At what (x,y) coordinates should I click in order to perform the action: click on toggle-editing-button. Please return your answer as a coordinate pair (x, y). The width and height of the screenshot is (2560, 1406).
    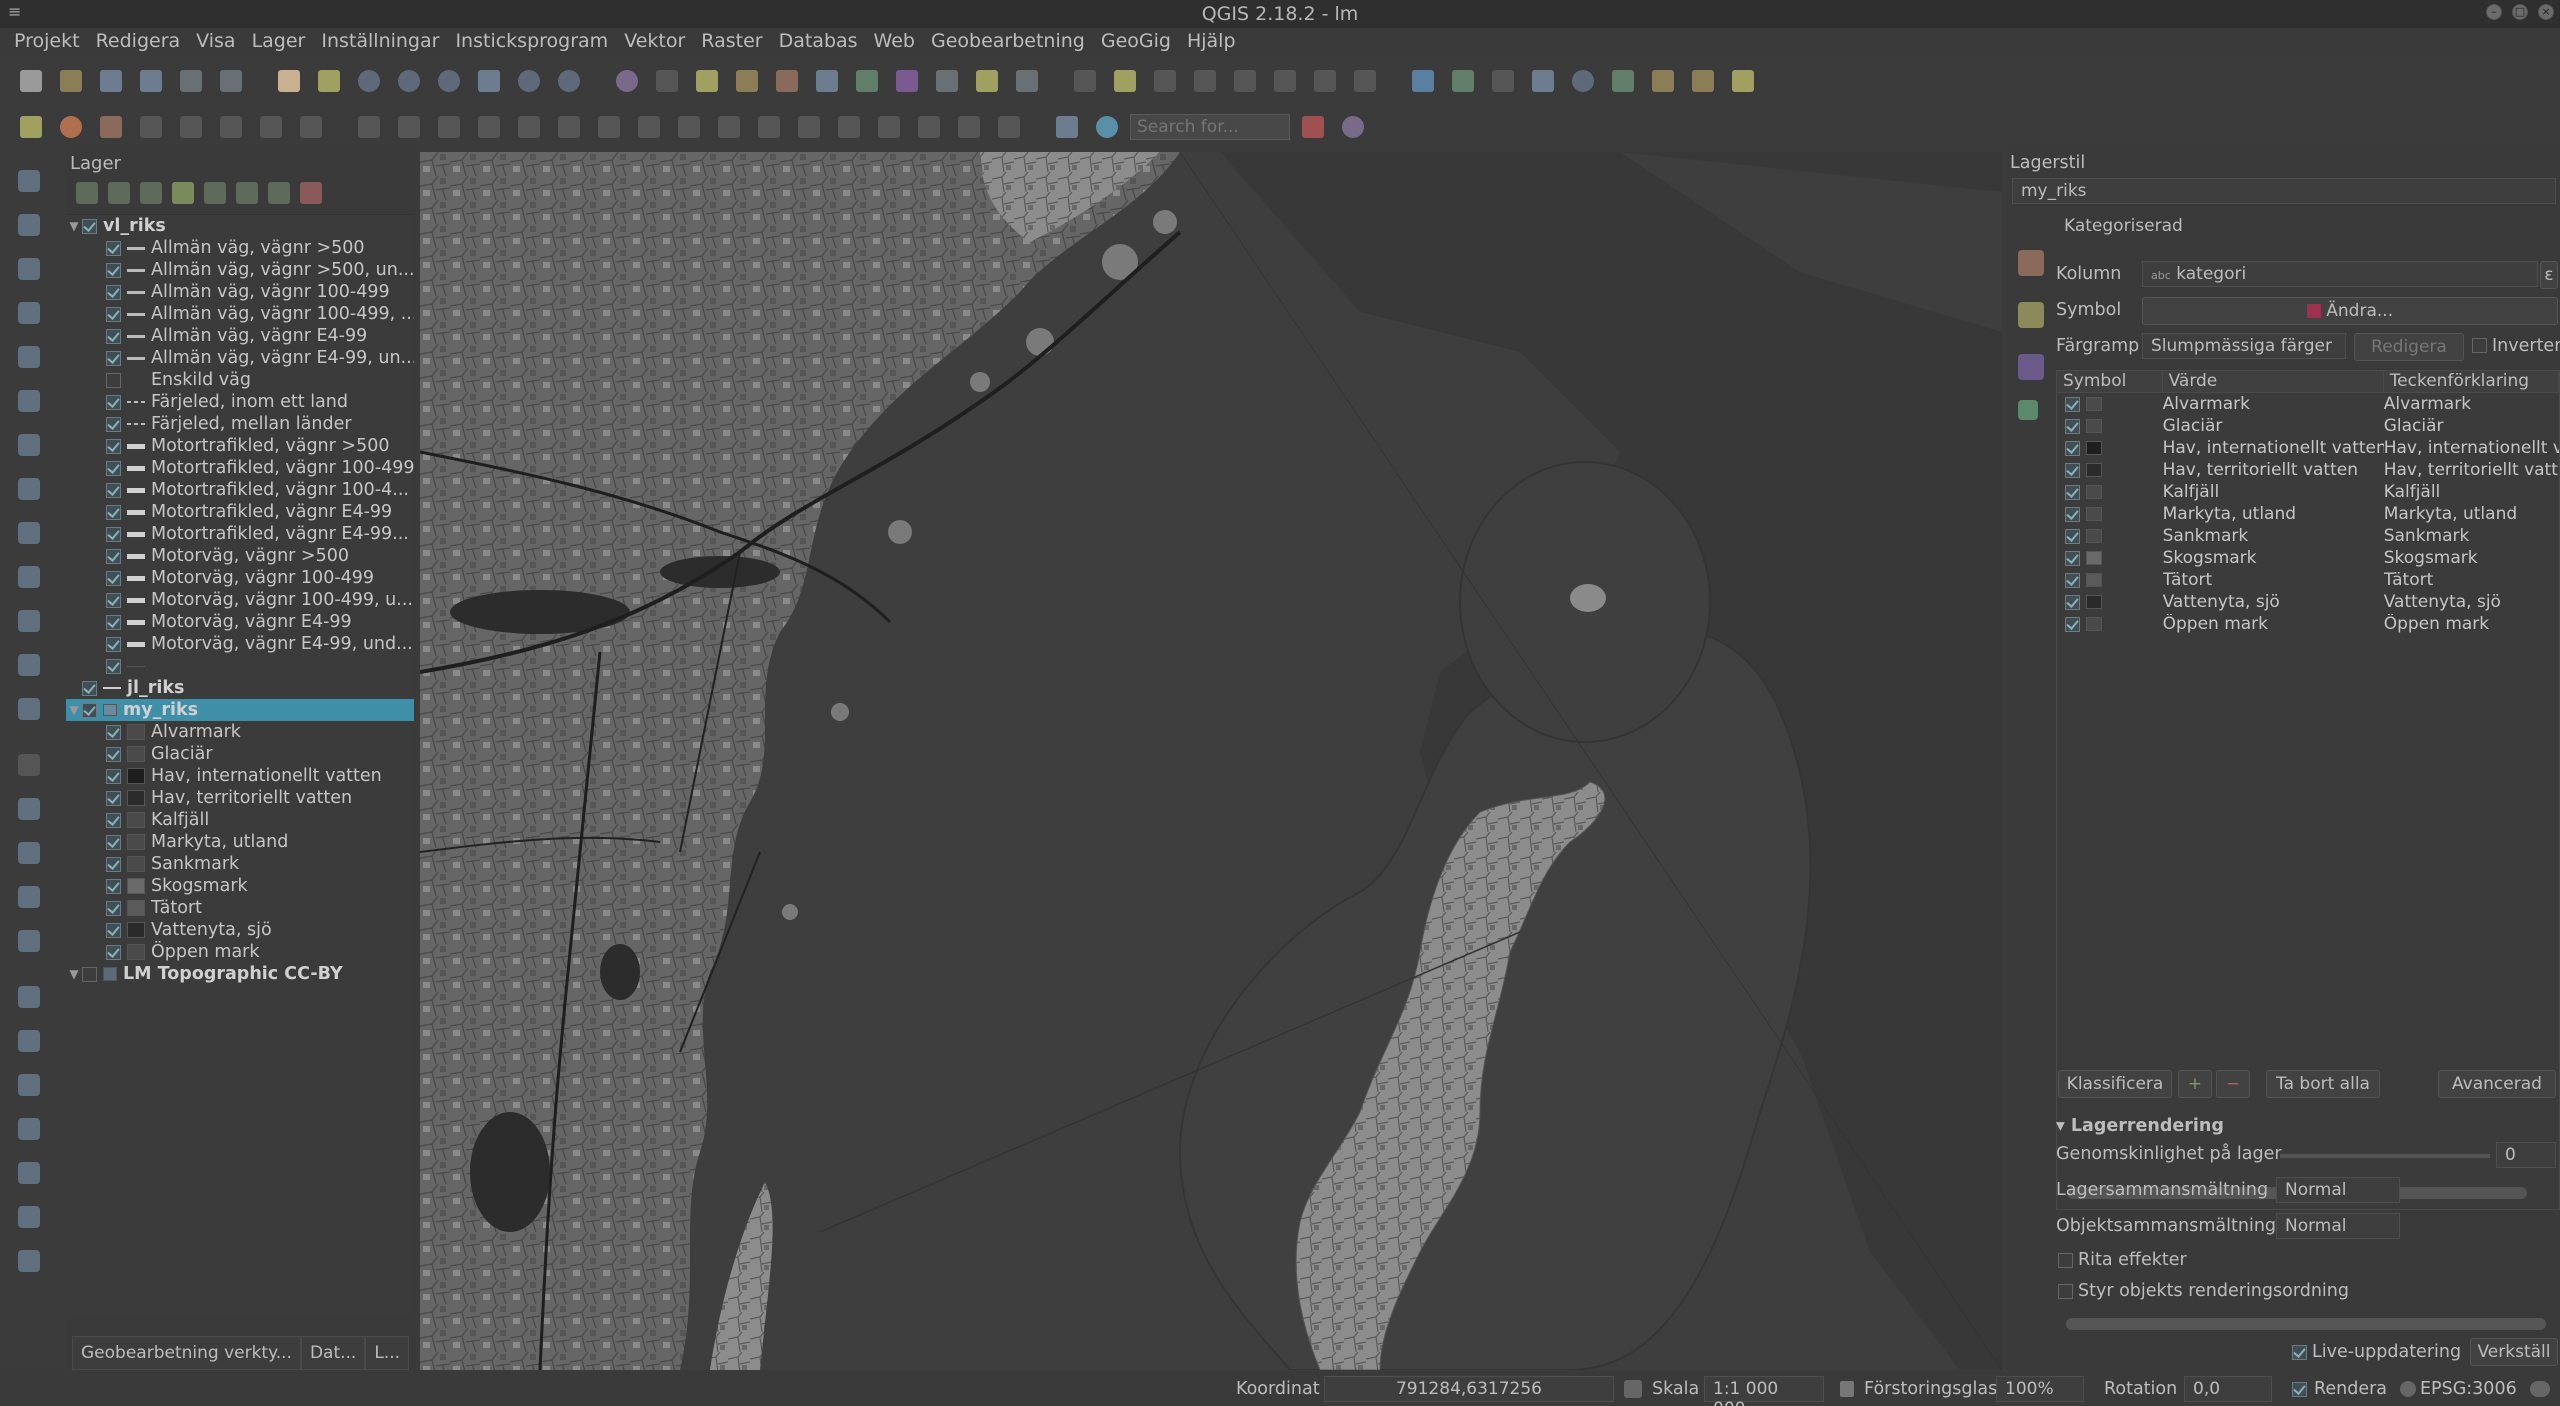
    Looking at the image, I should click on (1125, 81).